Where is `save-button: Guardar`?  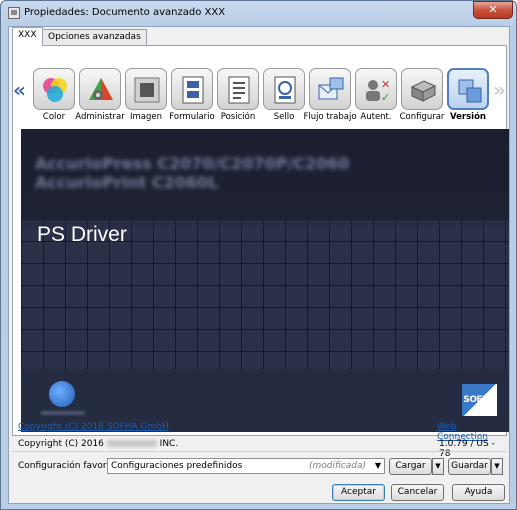
save-button: Guardar is located at coordinates (469, 466).